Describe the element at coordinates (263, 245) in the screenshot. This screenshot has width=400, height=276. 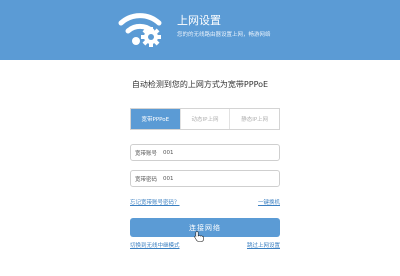
I see `skip-setup-link: 跳过上网设置` at that location.